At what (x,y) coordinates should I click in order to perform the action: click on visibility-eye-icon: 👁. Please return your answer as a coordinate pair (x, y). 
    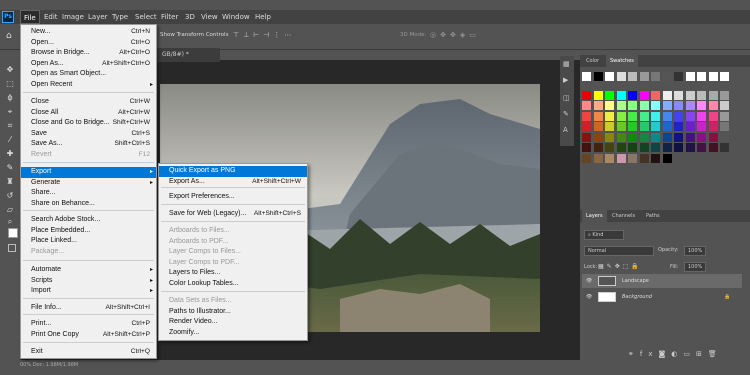
    Looking at the image, I should click on (589, 281).